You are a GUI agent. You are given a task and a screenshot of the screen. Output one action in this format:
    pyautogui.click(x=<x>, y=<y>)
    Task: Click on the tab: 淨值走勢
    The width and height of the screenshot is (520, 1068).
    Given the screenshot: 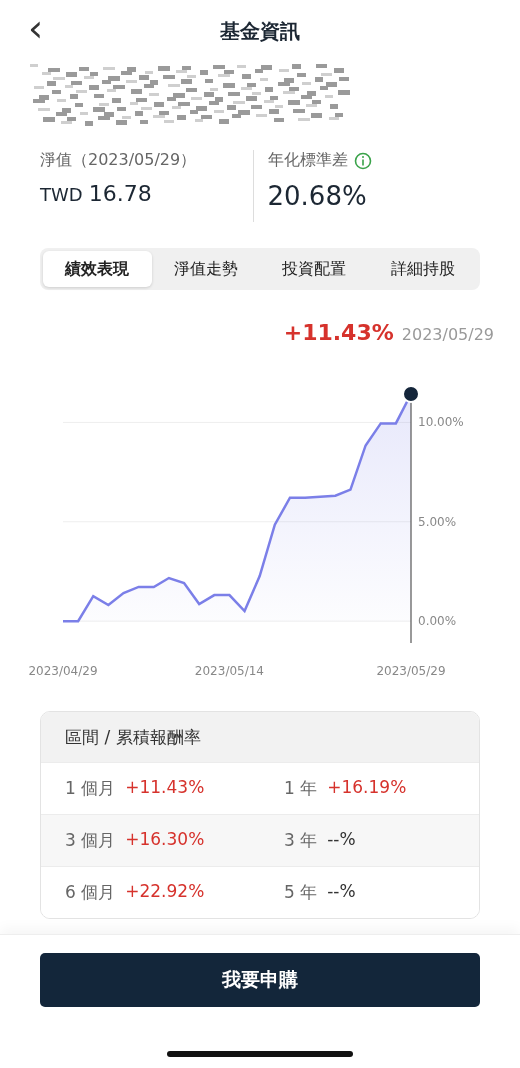 What is the action you would take?
    pyautogui.click(x=205, y=269)
    